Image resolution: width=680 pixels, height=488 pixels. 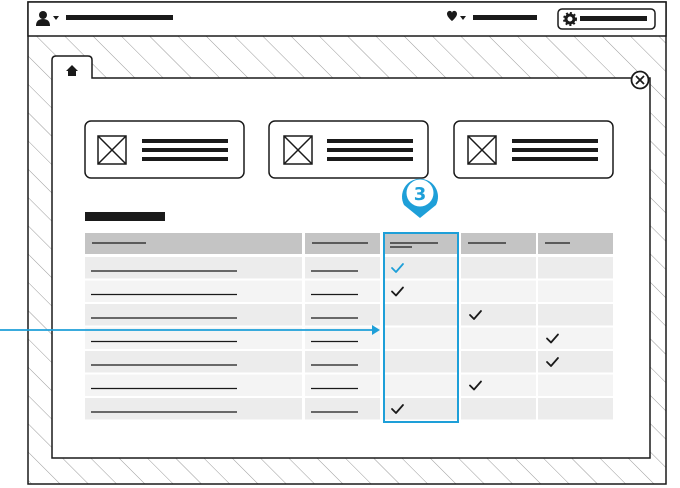 I want to click on card-row, so click(x=349, y=149).